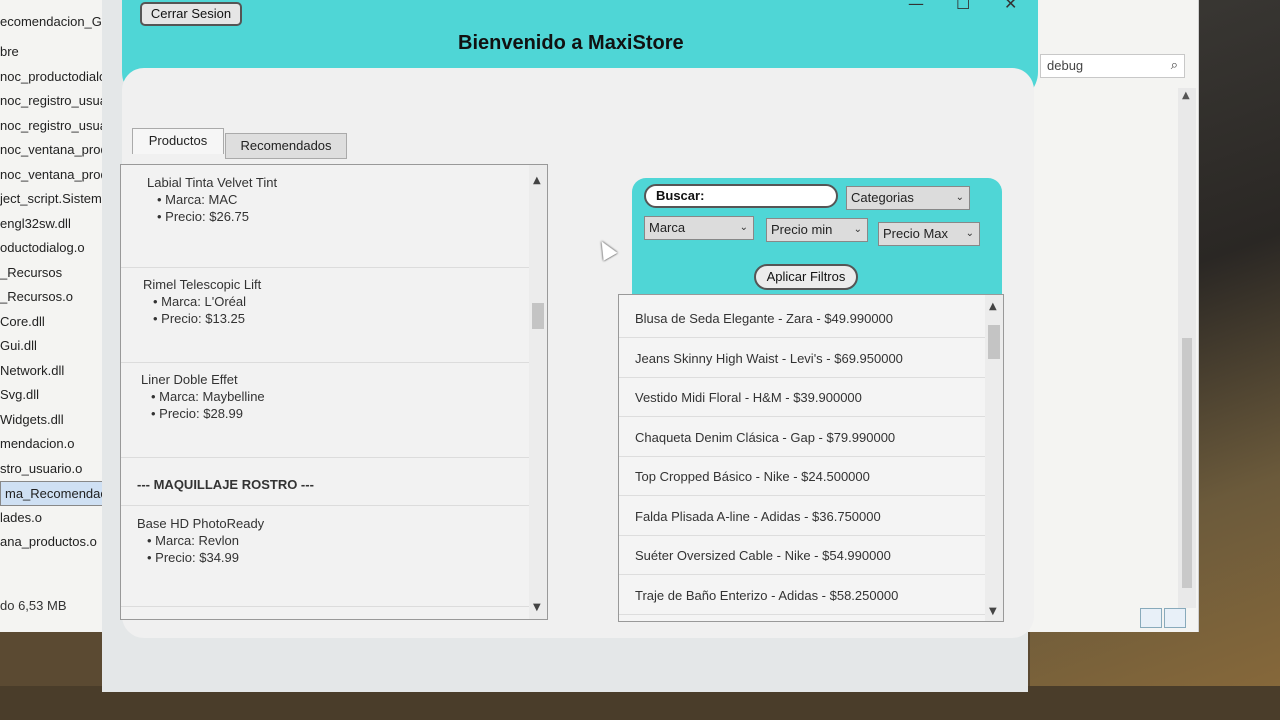  Describe the element at coordinates (55, 542) in the screenshot. I see `file-list-item: ana_productos.o` at that location.